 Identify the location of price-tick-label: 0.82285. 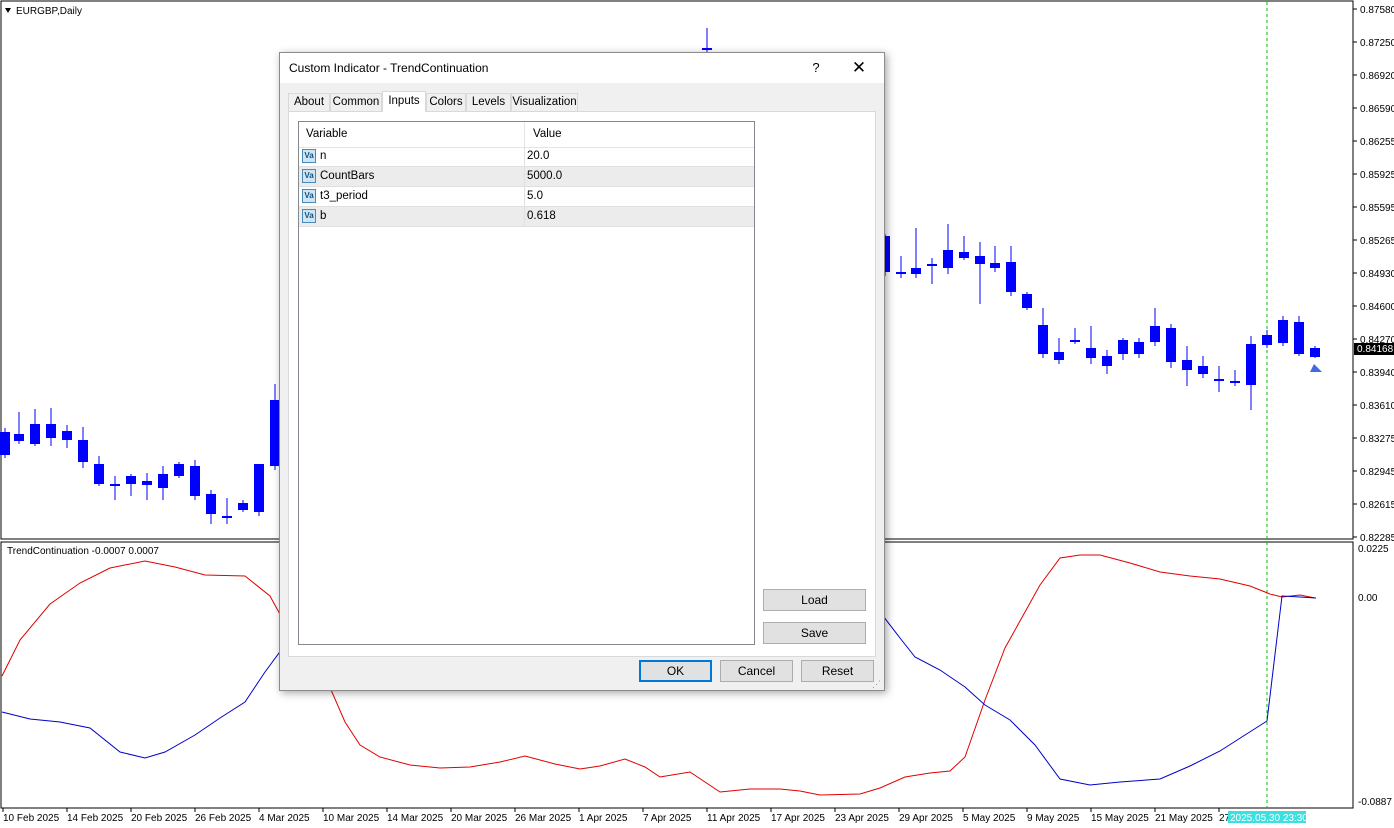
(1377, 538).